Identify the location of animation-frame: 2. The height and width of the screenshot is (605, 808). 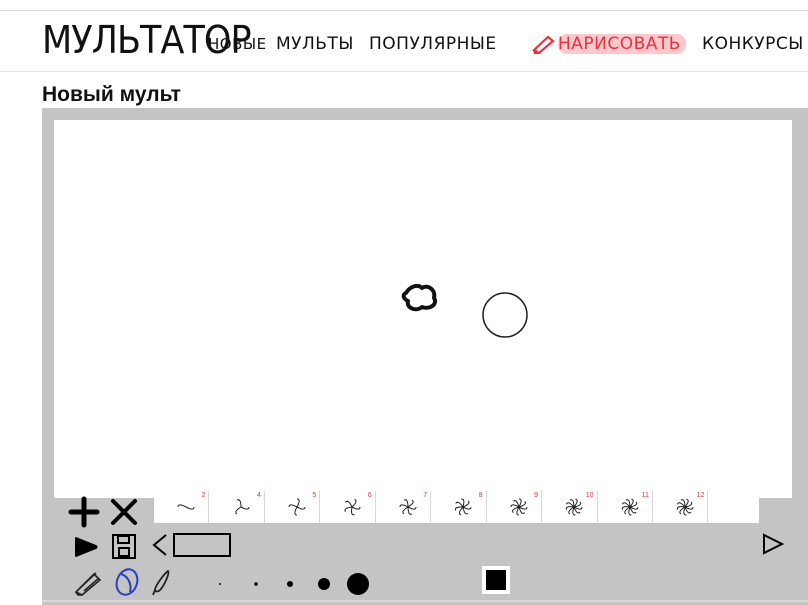
(182, 507).